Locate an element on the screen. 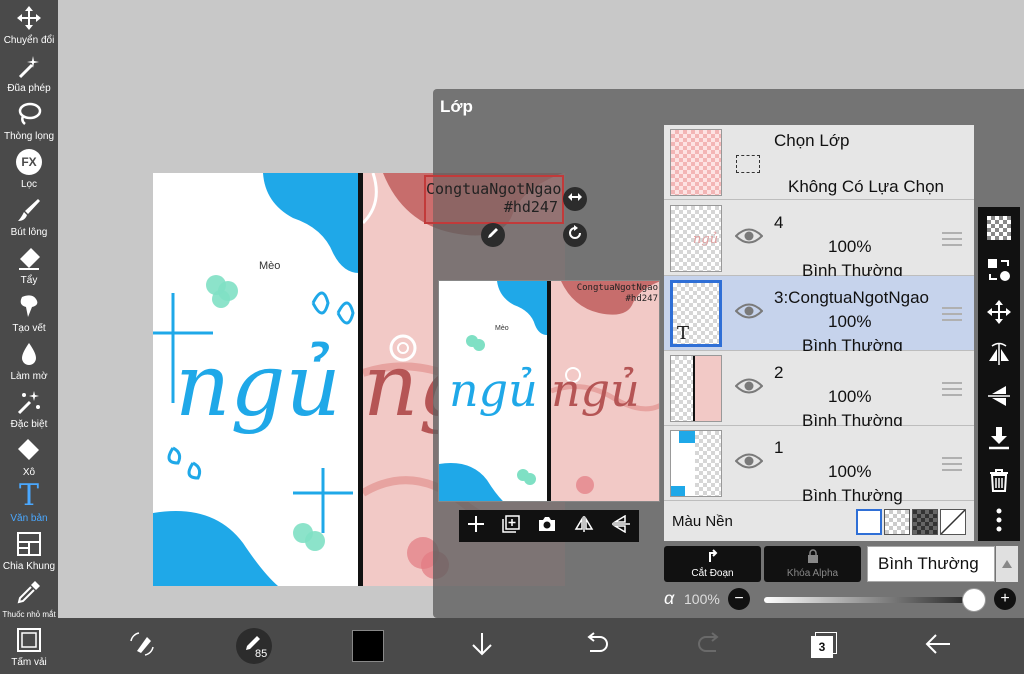 The image size is (1024, 674). current-color-swatch is located at coordinates (368, 646).